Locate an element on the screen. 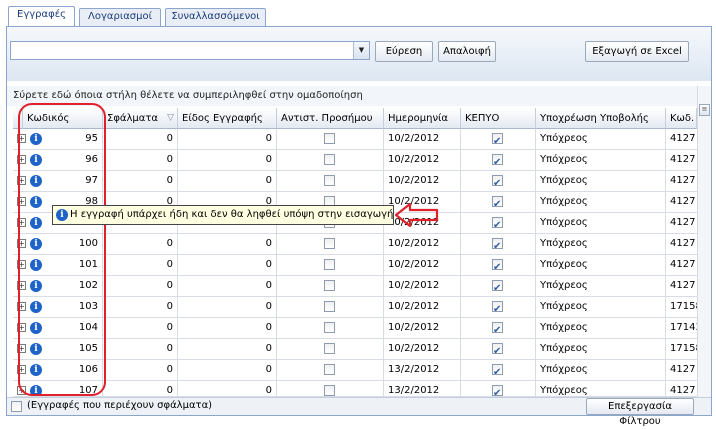  filter-checkbox is located at coordinates (16, 406).